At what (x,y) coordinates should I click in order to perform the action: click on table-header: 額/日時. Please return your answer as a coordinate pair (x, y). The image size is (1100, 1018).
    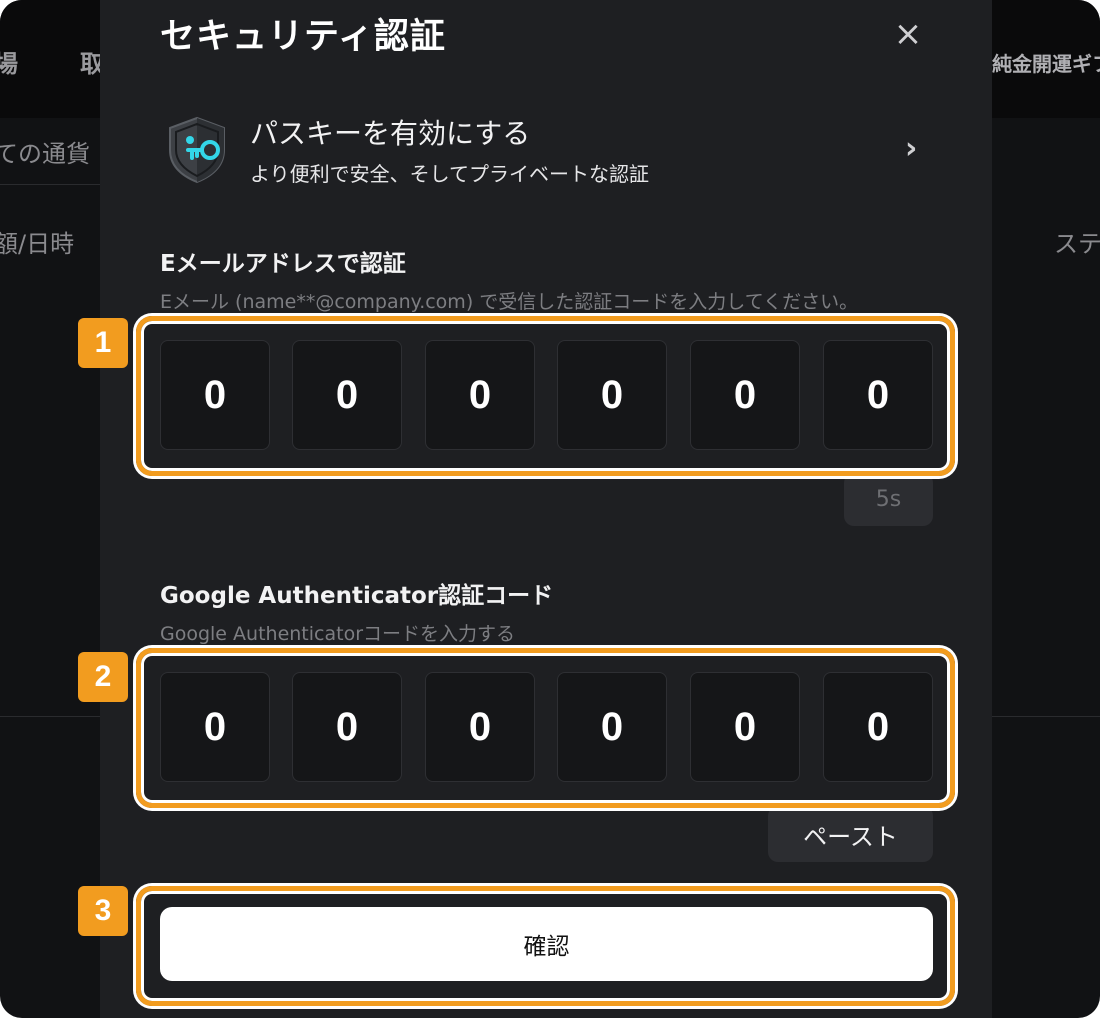
    Looking at the image, I should click on (37, 244).